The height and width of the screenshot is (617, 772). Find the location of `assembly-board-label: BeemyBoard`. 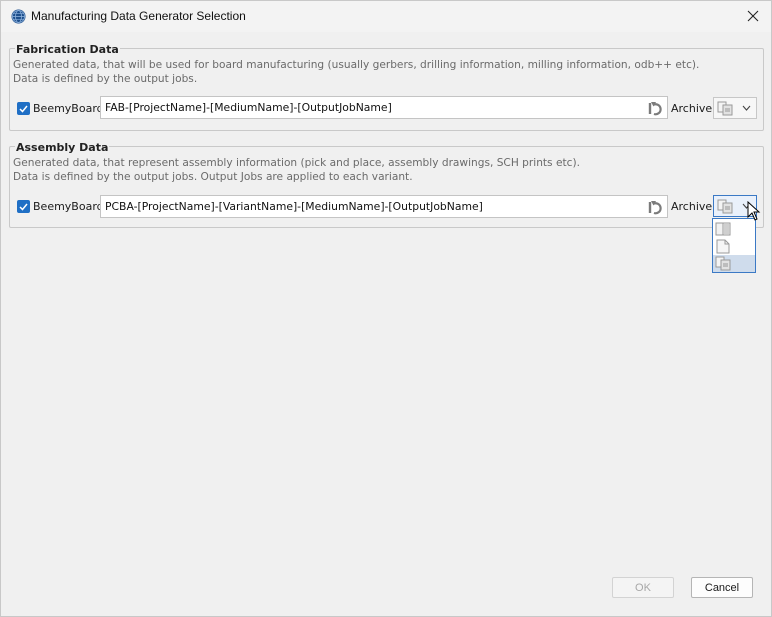

assembly-board-label: BeemyBoard is located at coordinates (68, 206).